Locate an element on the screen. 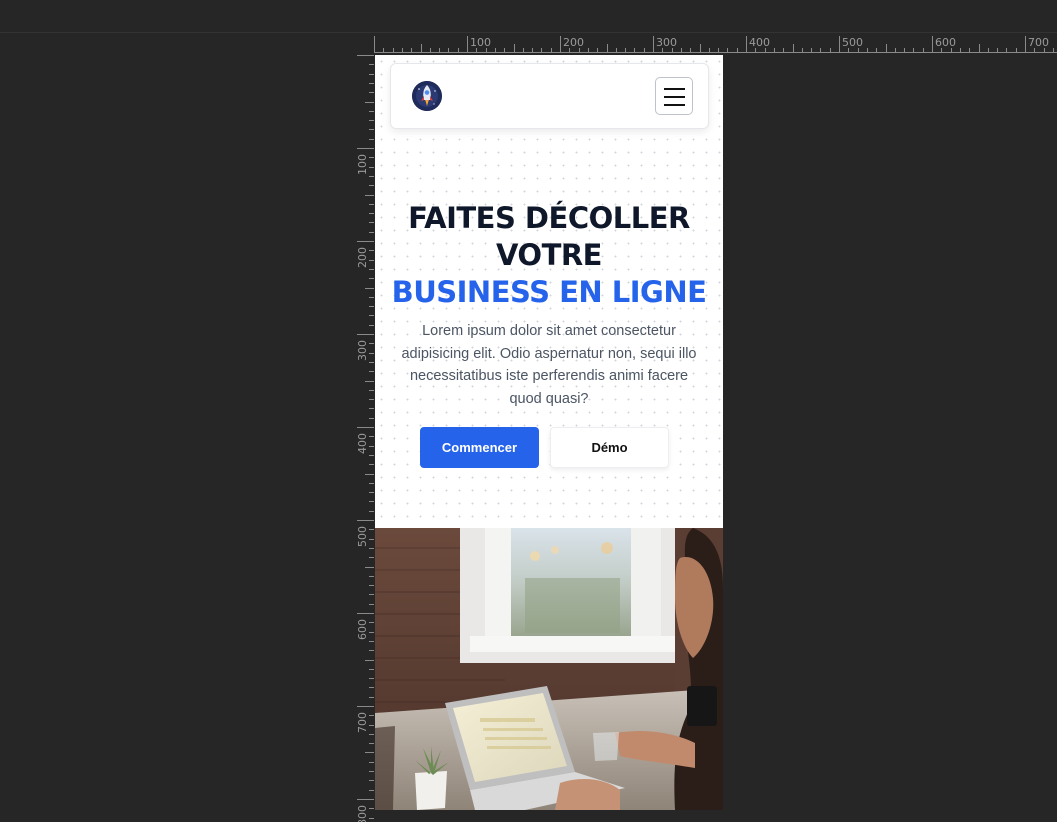 Image resolution: width=1057 pixels, height=822 pixels. rocket-icon is located at coordinates (427, 96).